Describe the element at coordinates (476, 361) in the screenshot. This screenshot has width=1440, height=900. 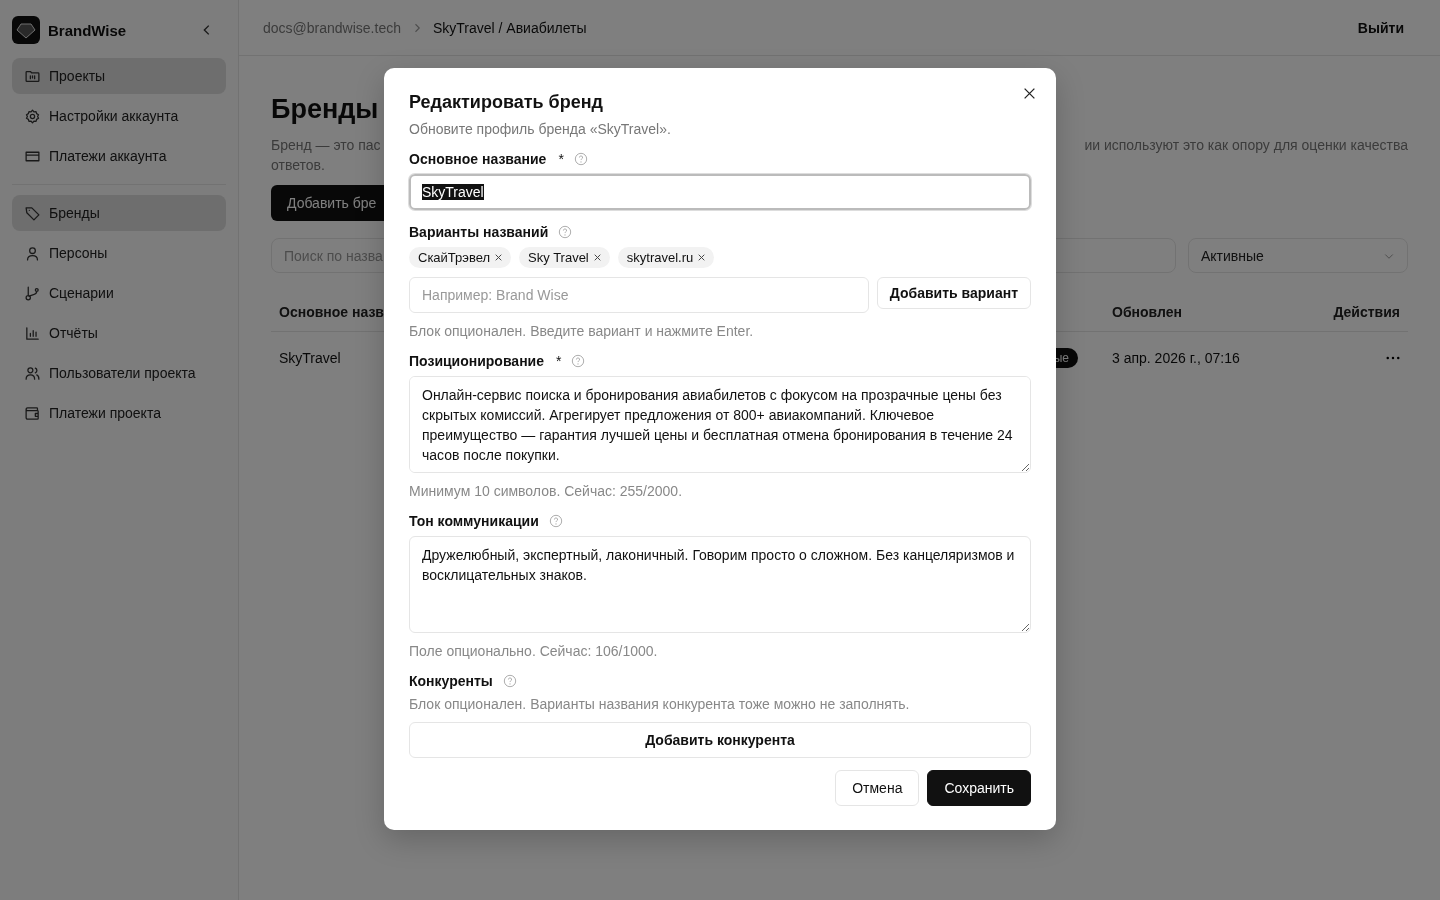
I see `field-label: Позиционирование` at that location.